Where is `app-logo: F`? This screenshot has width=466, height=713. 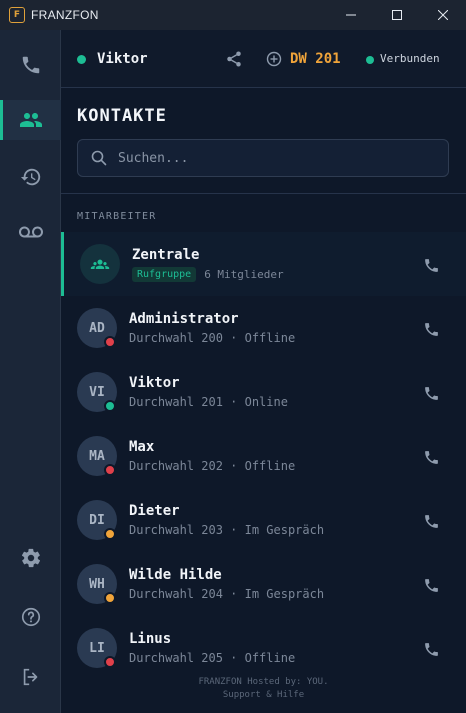
app-logo: F is located at coordinates (17, 15).